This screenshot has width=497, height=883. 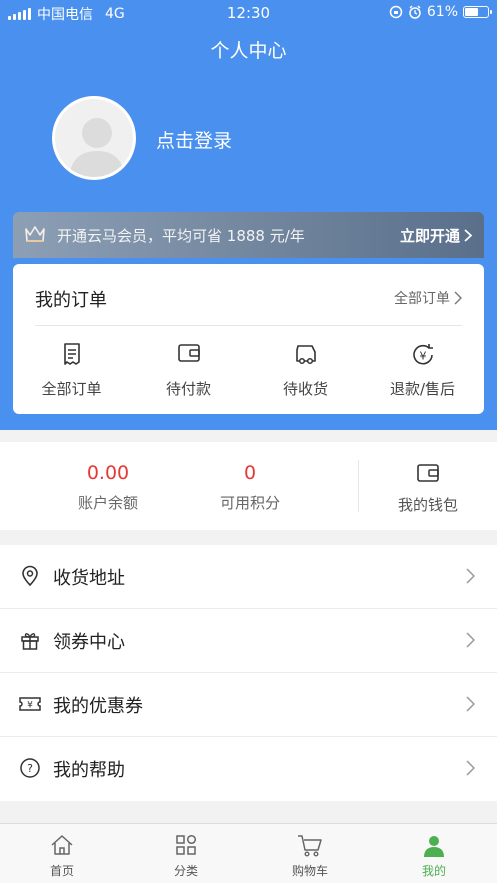 I want to click on menu-item-help: ? 我的帮助, so click(x=248, y=769).